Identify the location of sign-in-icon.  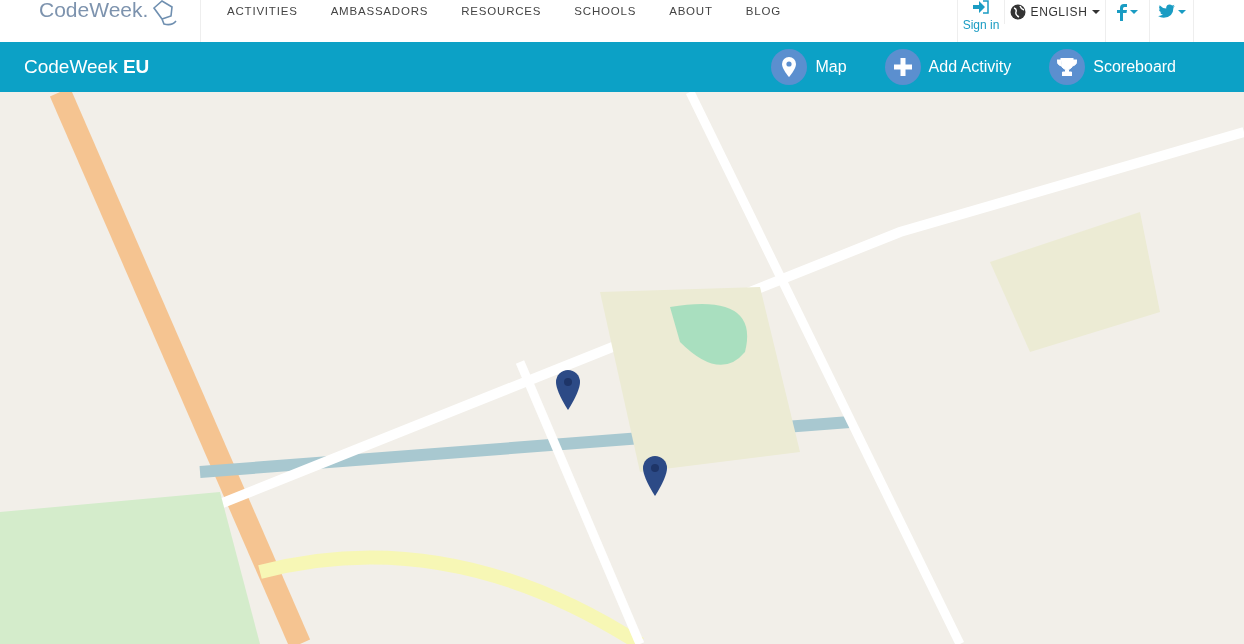
(981, 7).